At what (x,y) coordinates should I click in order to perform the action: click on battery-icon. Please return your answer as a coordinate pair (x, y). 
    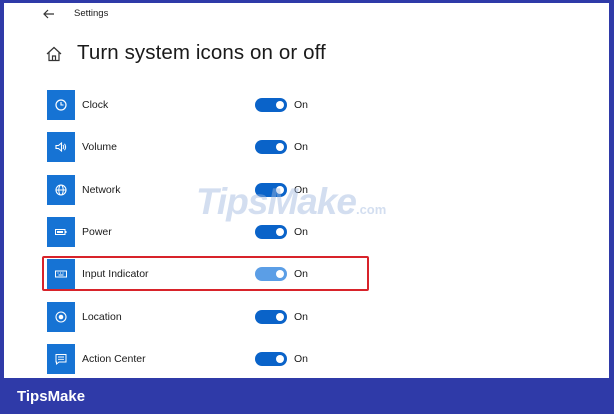
    Looking at the image, I should click on (61, 232).